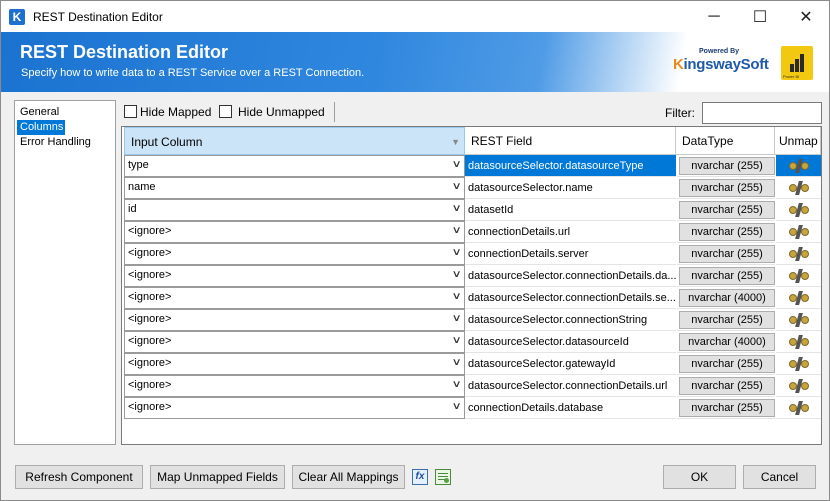 Image resolution: width=830 pixels, height=501 pixels. Describe the element at coordinates (130, 111) in the screenshot. I see `hide-mapped-checkbox` at that location.